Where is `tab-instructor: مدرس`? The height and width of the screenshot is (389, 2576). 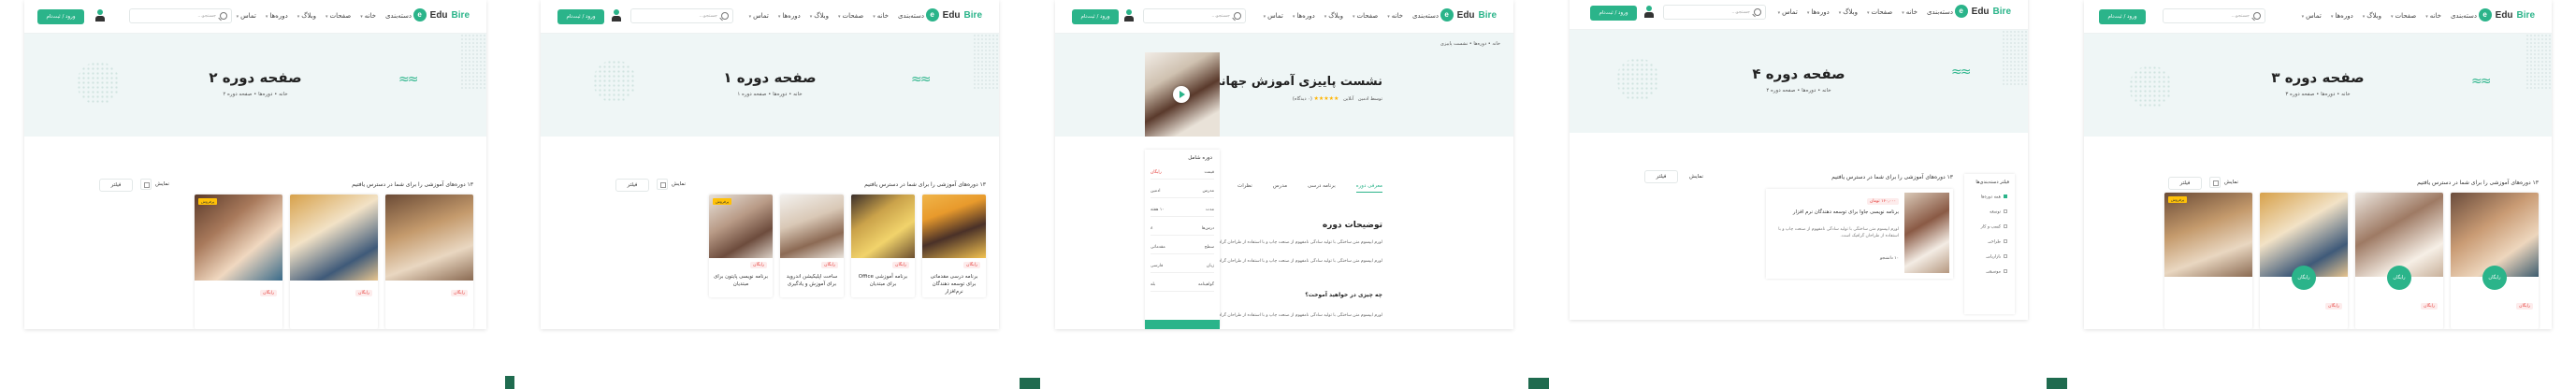 tab-instructor: مدرس is located at coordinates (1280, 188).